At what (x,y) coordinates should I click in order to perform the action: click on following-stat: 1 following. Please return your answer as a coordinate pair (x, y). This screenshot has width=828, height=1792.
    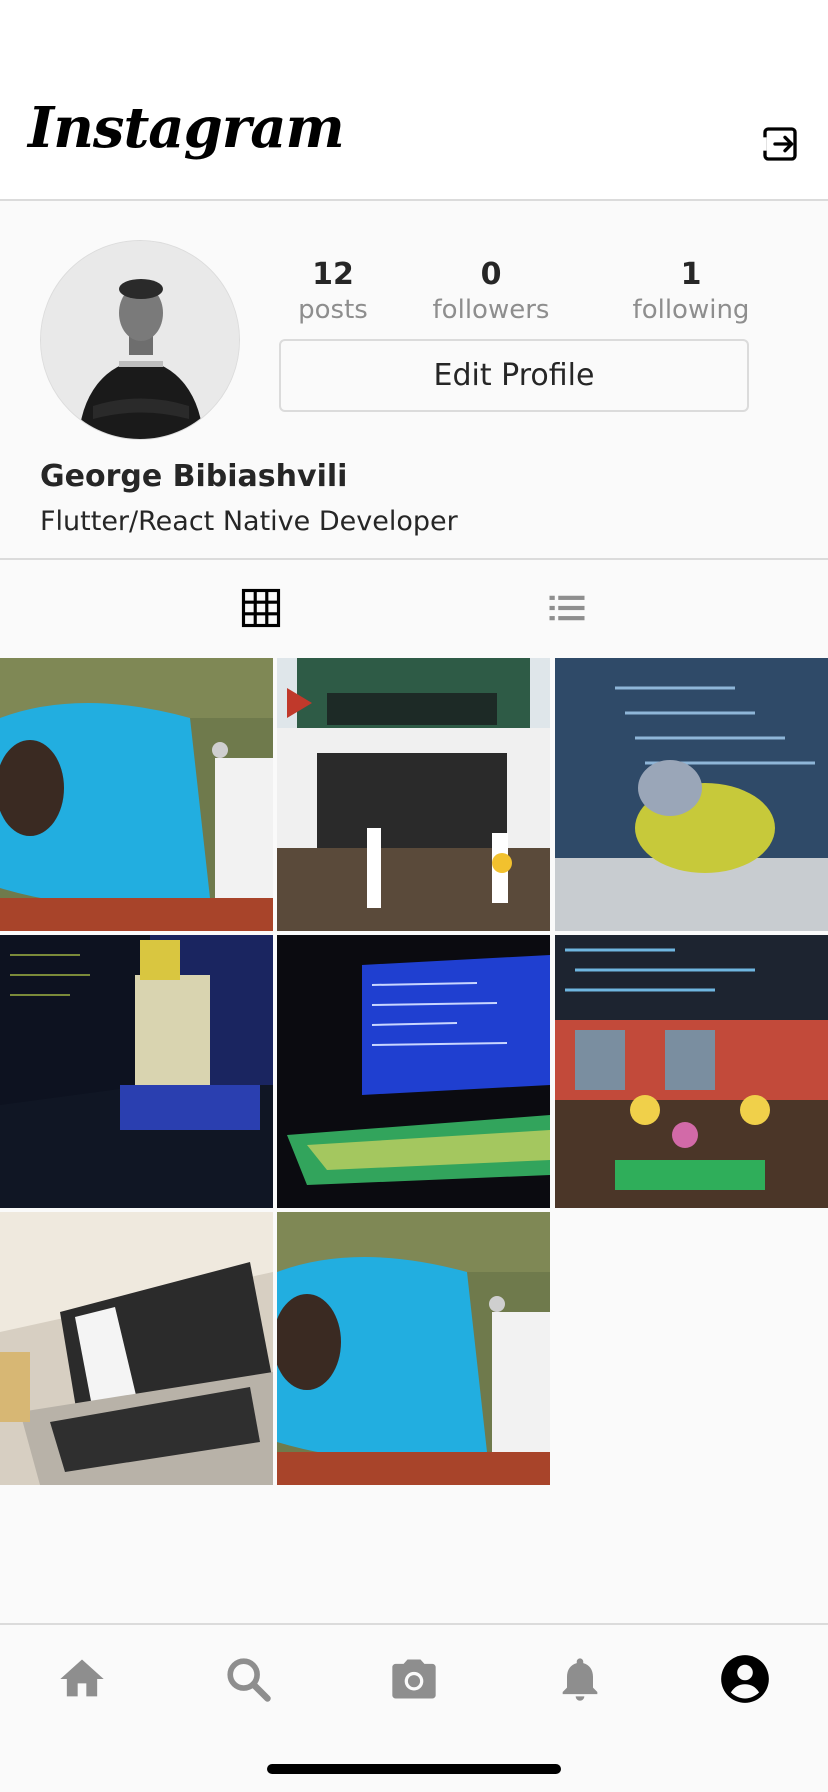
    Looking at the image, I should click on (691, 291).